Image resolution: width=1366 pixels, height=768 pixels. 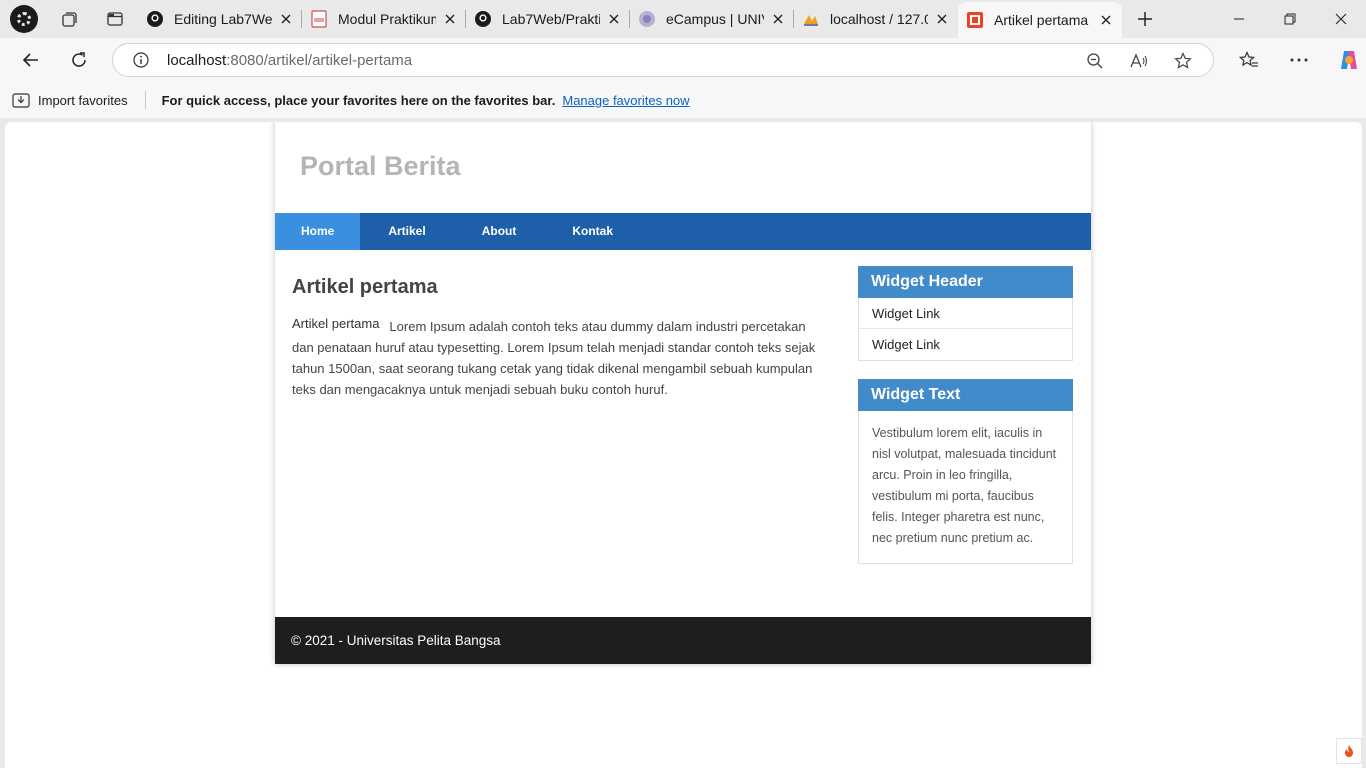 I want to click on back-button, so click(x=31, y=60).